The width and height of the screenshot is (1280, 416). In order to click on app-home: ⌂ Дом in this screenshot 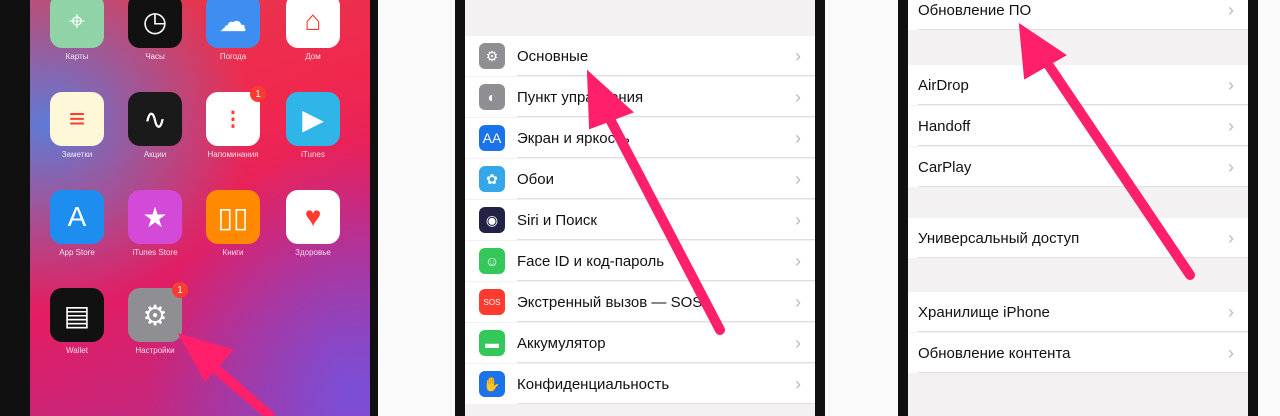, I will do `click(313, 30)`.